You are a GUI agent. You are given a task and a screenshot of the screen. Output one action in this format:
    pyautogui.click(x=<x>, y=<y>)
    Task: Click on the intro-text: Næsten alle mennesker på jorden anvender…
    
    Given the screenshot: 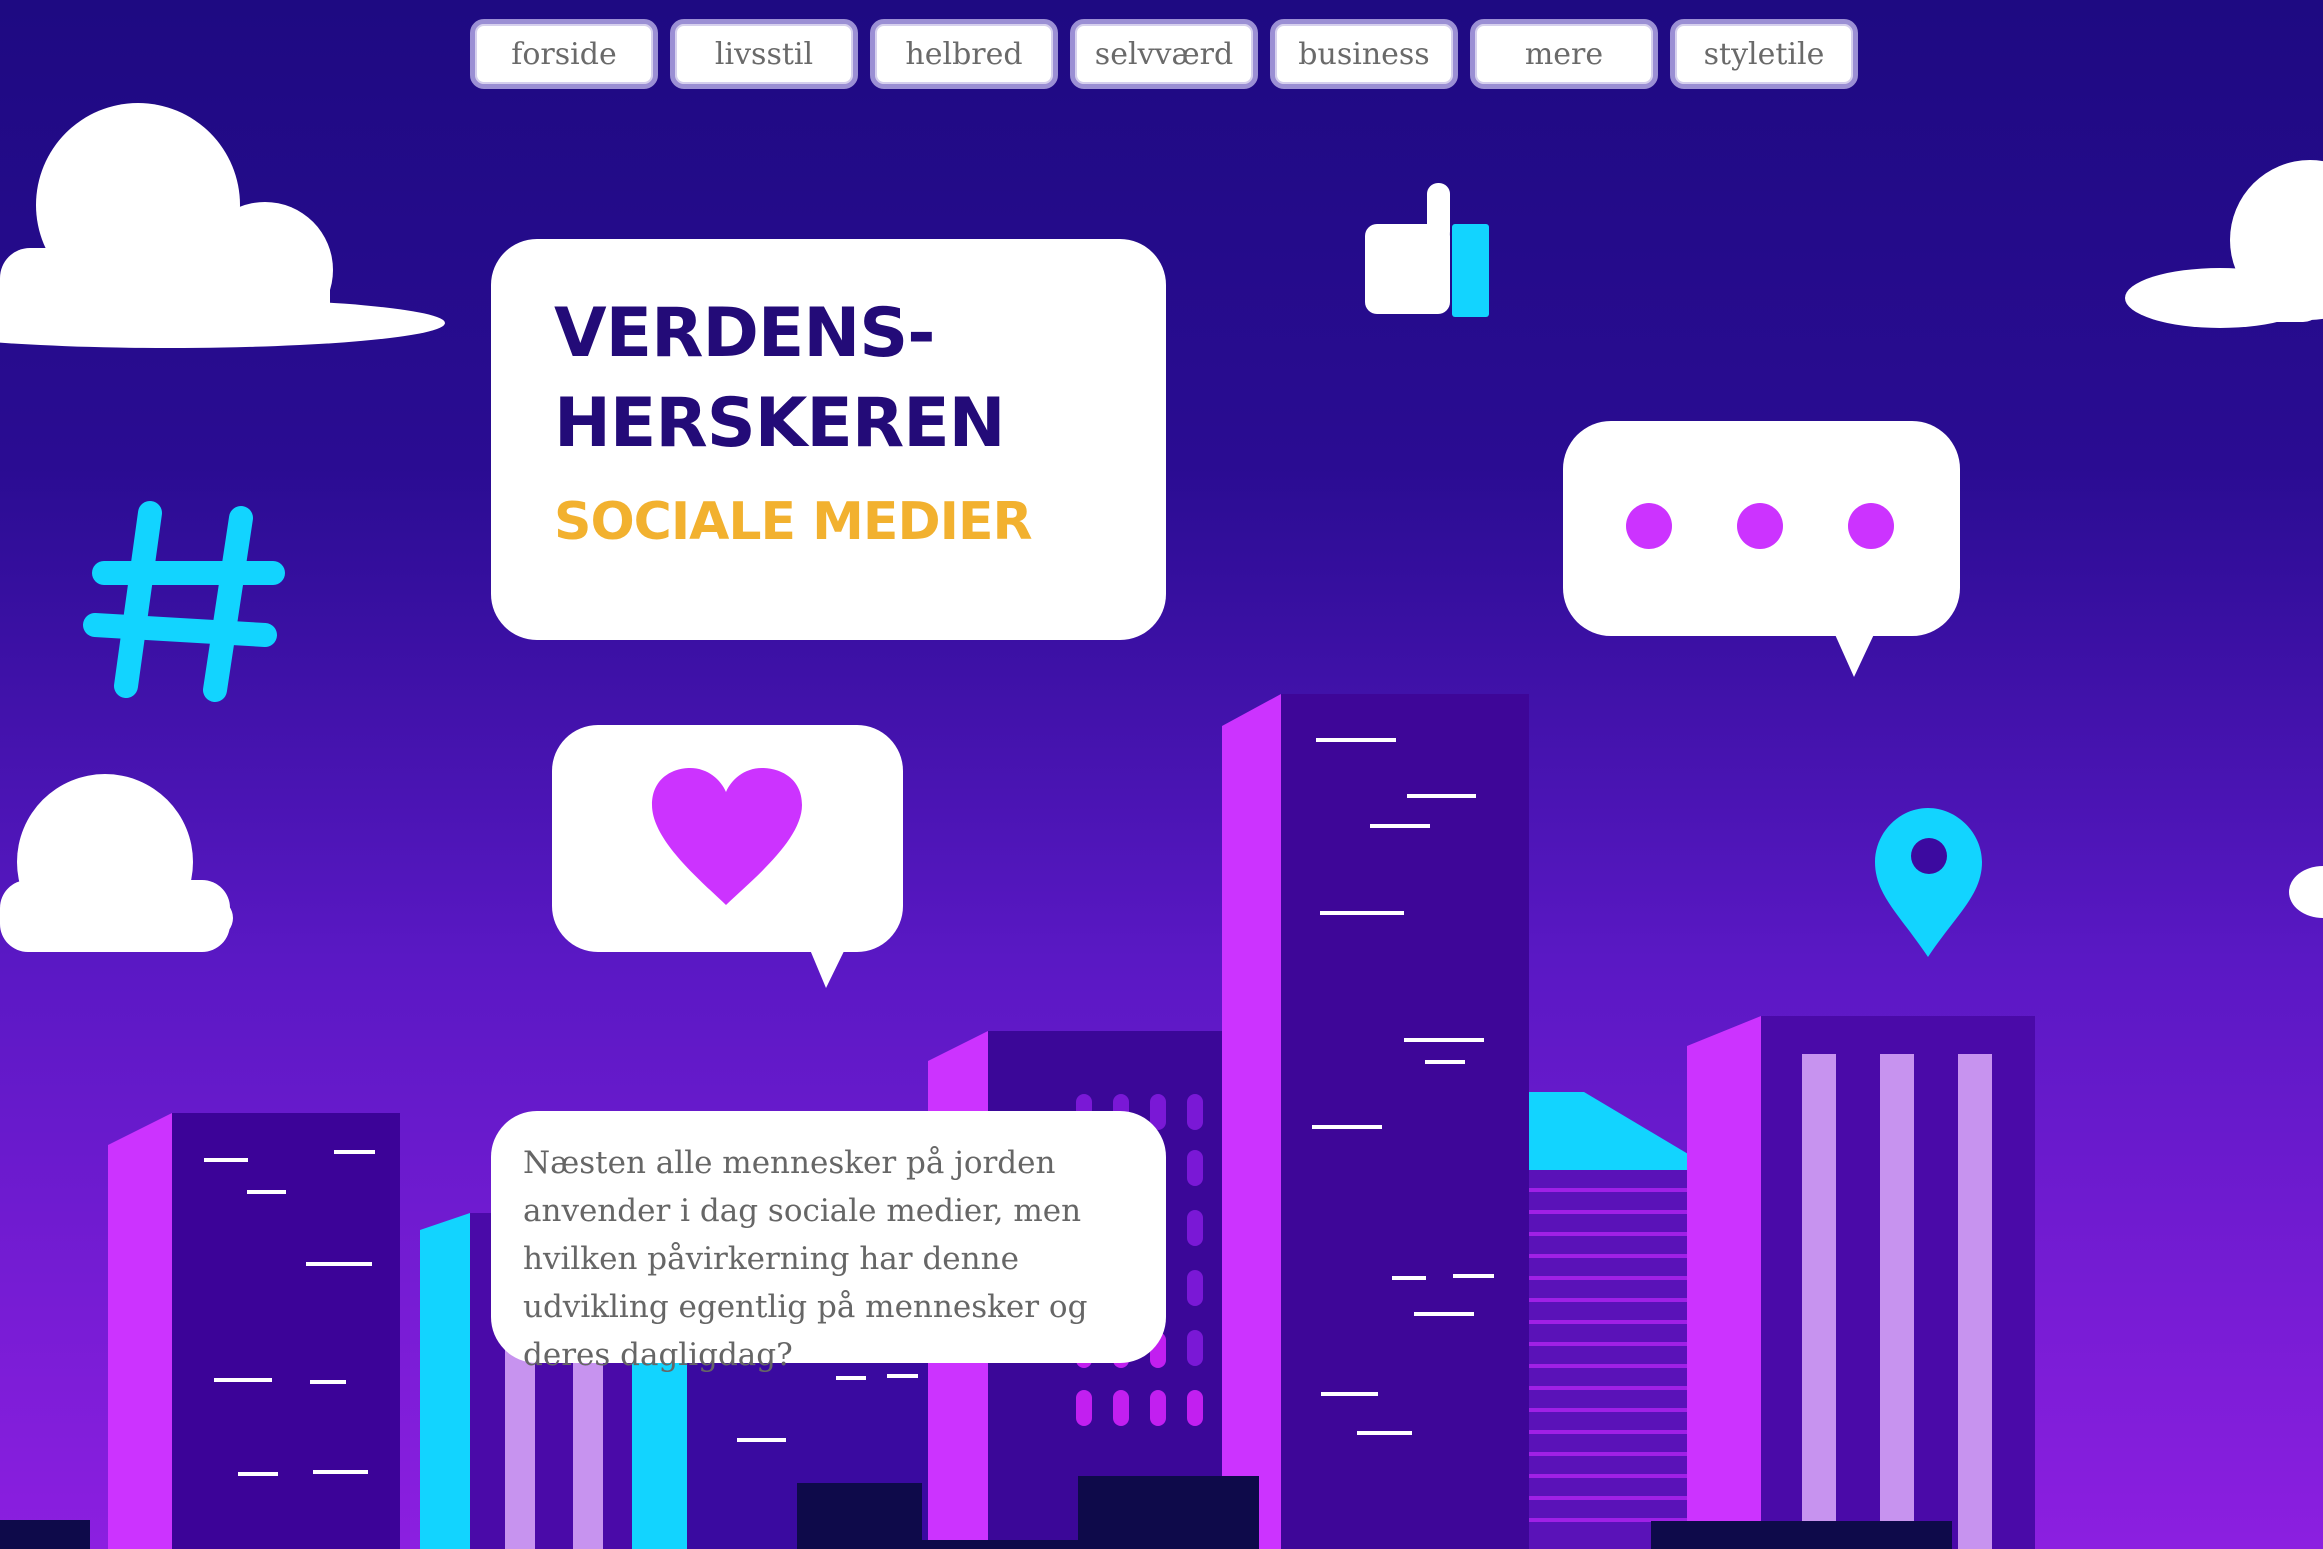 What is the action you would take?
    pyautogui.click(x=805, y=1259)
    